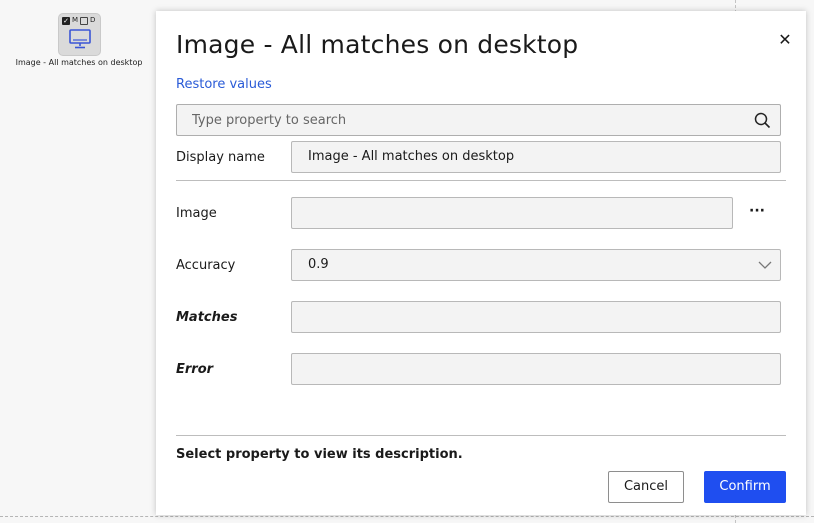 The image size is (814, 523). I want to click on activity-caption: Image - All matches on desktop, so click(79, 62).